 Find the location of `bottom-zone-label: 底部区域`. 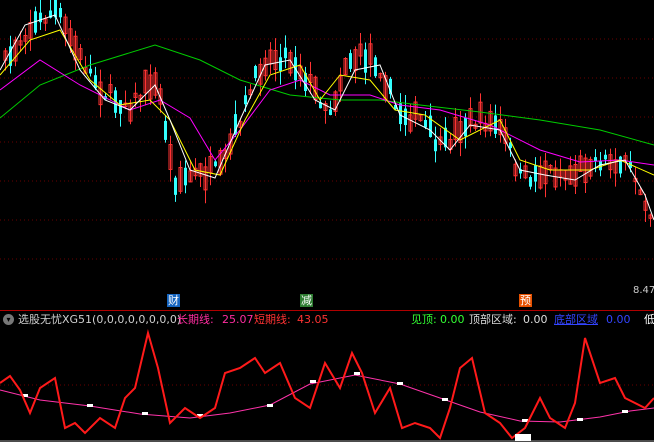

bottom-zone-label: 底部区域 is located at coordinates (576, 319).